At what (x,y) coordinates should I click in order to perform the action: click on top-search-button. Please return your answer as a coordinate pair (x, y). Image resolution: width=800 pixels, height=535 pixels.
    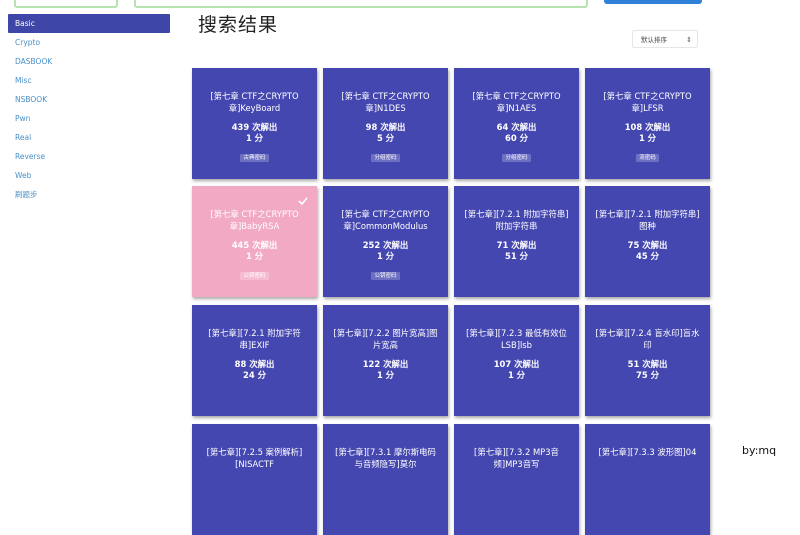
    Looking at the image, I should click on (653, 2).